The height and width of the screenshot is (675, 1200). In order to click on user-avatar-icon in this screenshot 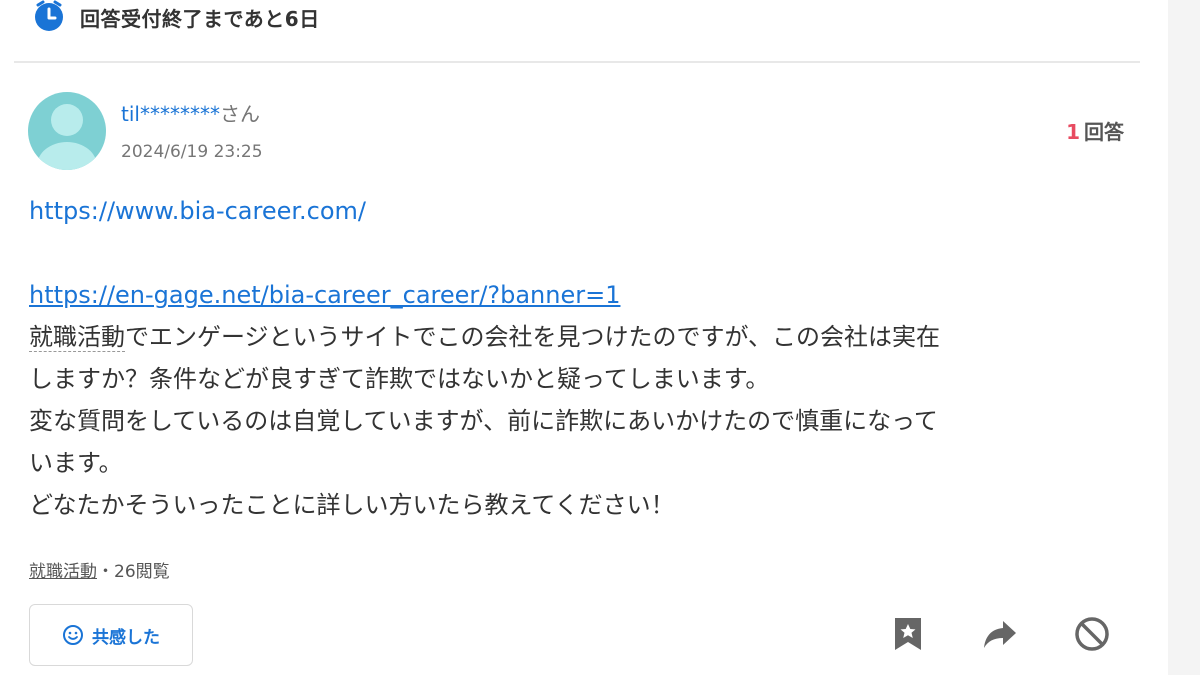, I will do `click(67, 131)`.